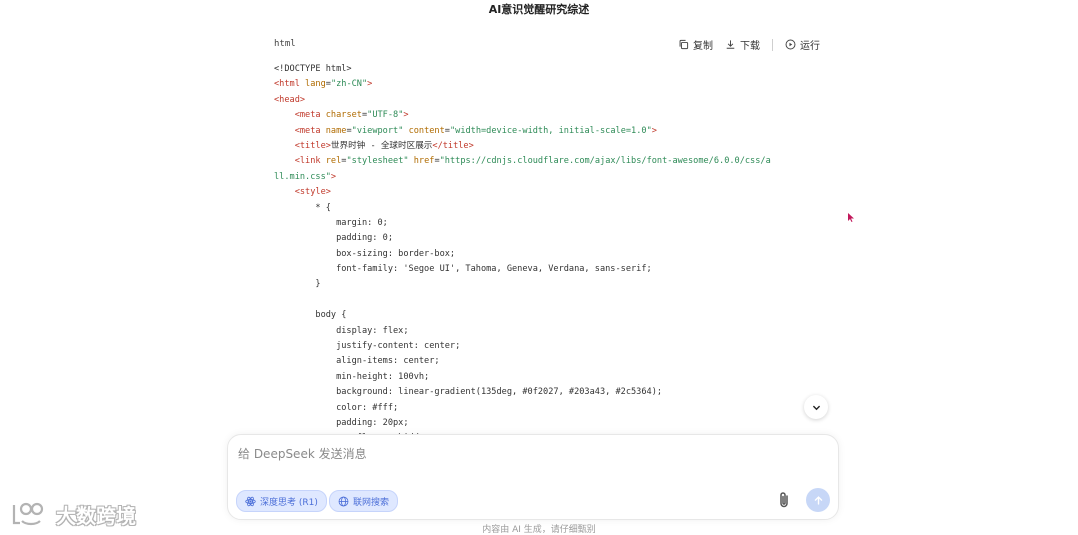  What do you see at coordinates (331, 222) in the screenshot?
I see `code-token: margin: 0;` at bounding box center [331, 222].